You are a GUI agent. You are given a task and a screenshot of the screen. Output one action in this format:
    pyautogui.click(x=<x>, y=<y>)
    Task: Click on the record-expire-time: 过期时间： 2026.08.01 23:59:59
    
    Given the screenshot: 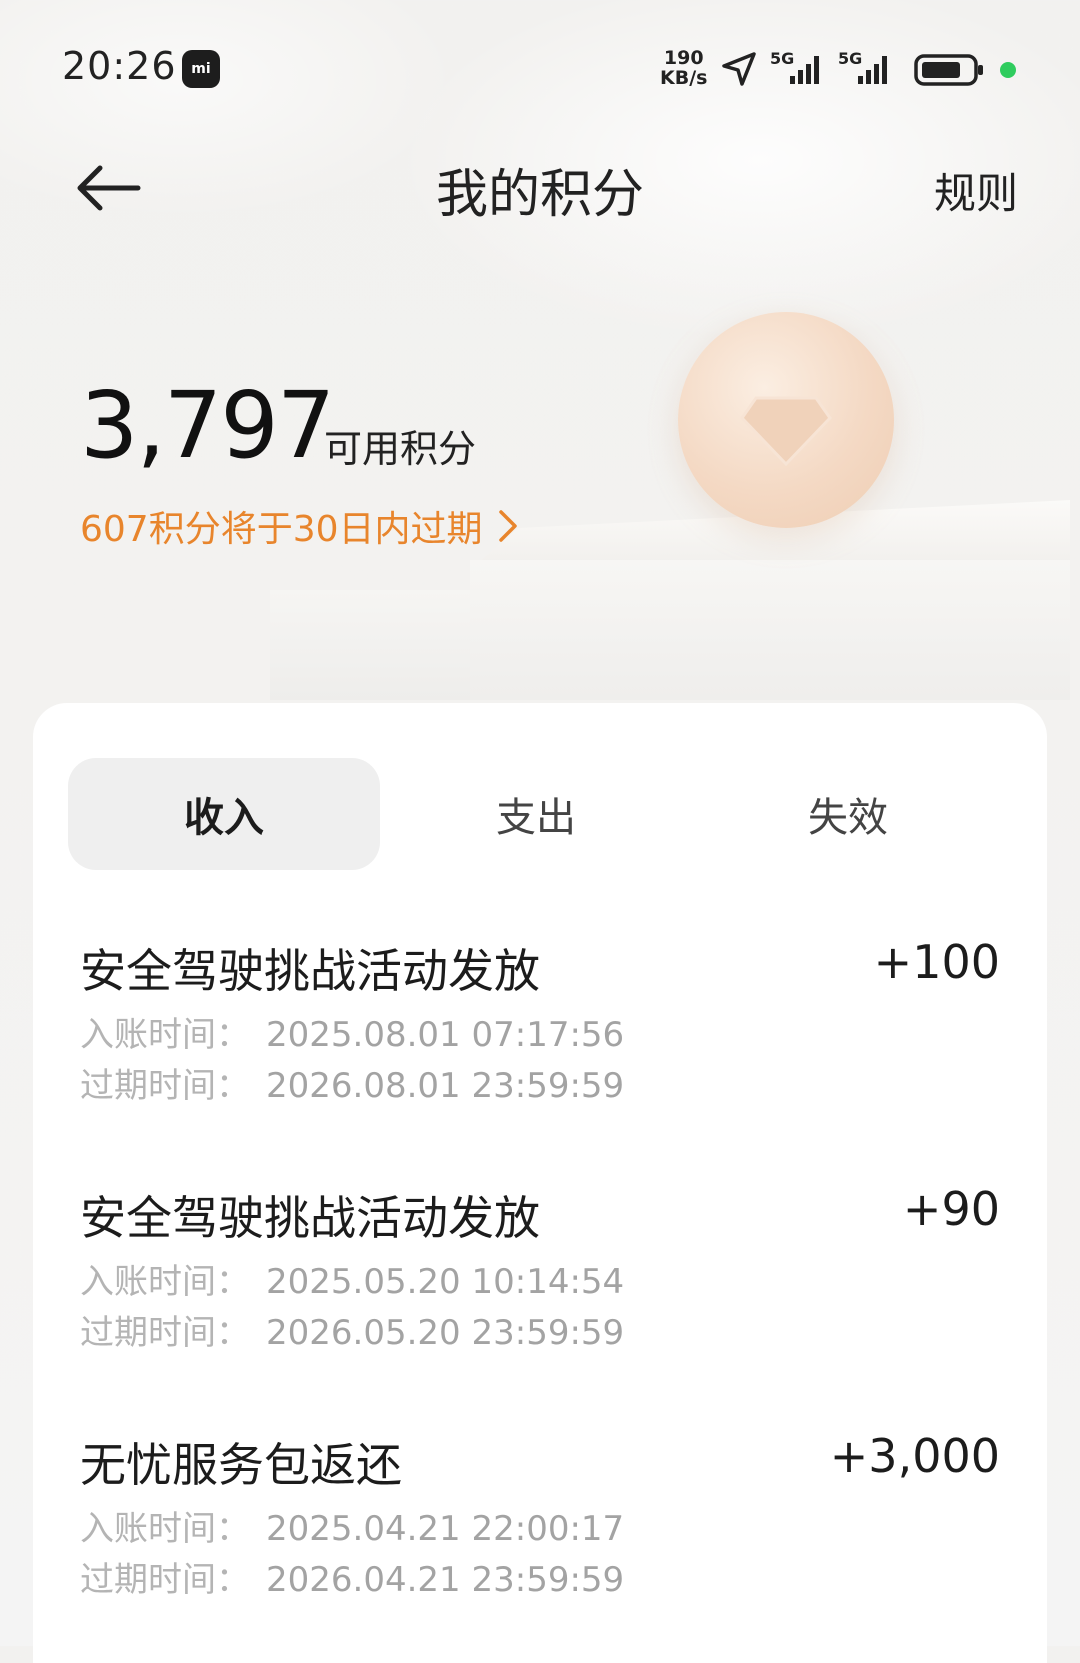 What is the action you would take?
    pyautogui.click(x=352, y=1082)
    